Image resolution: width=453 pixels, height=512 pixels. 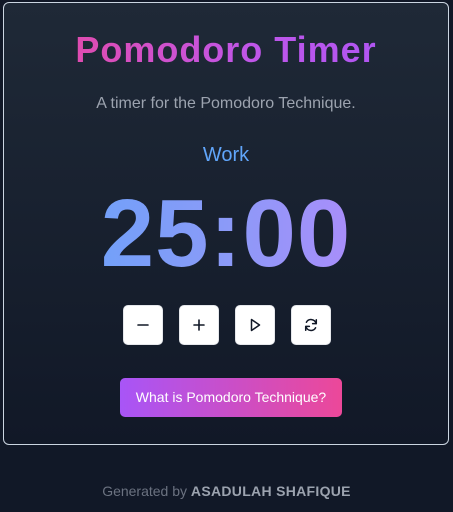 I want to click on app-title: Pomodoro Timer, so click(x=226, y=50).